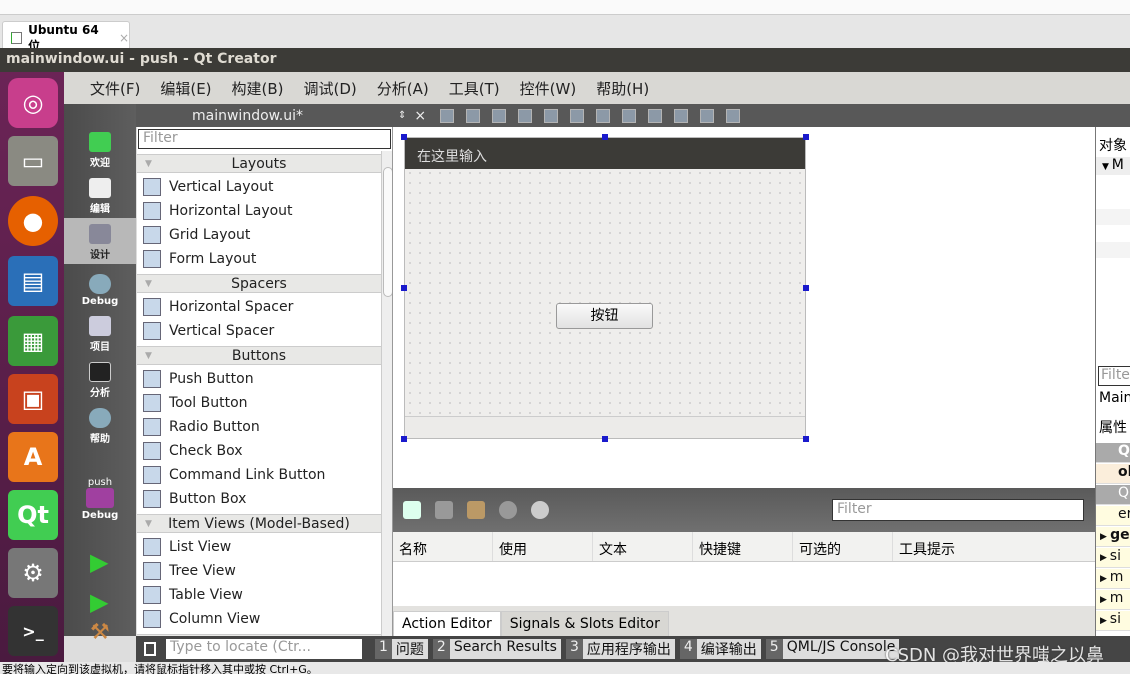 The image size is (1130, 674). Describe the element at coordinates (33, 341) in the screenshot. I see `calc-icon: ▦` at that location.